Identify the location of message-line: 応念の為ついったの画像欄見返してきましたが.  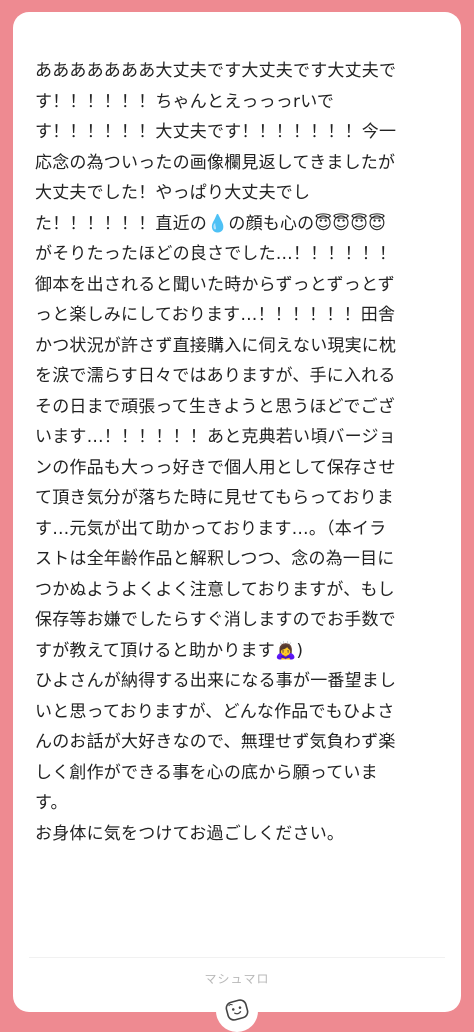
(215, 162).